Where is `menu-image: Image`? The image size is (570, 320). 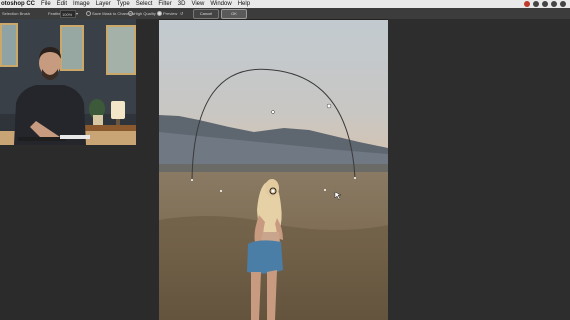
menu-image: Image is located at coordinates (81, 4).